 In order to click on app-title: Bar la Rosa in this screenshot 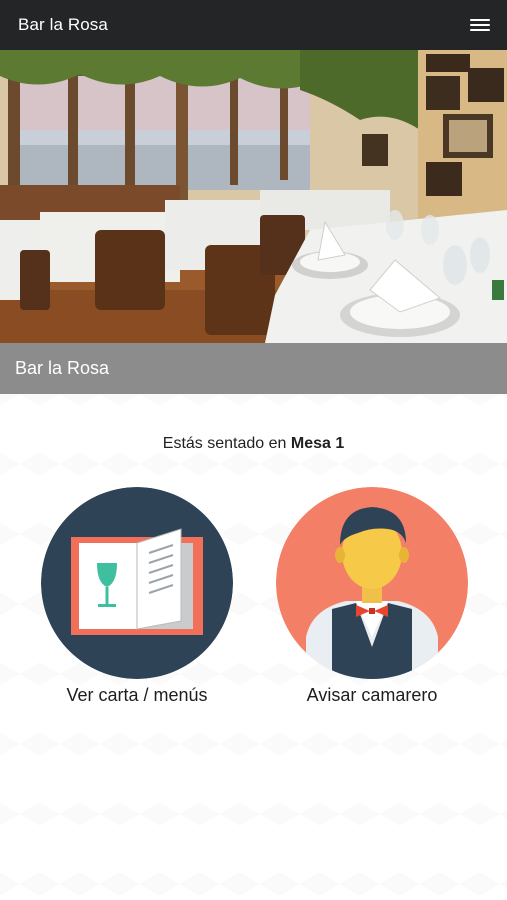, I will do `click(63, 24)`.